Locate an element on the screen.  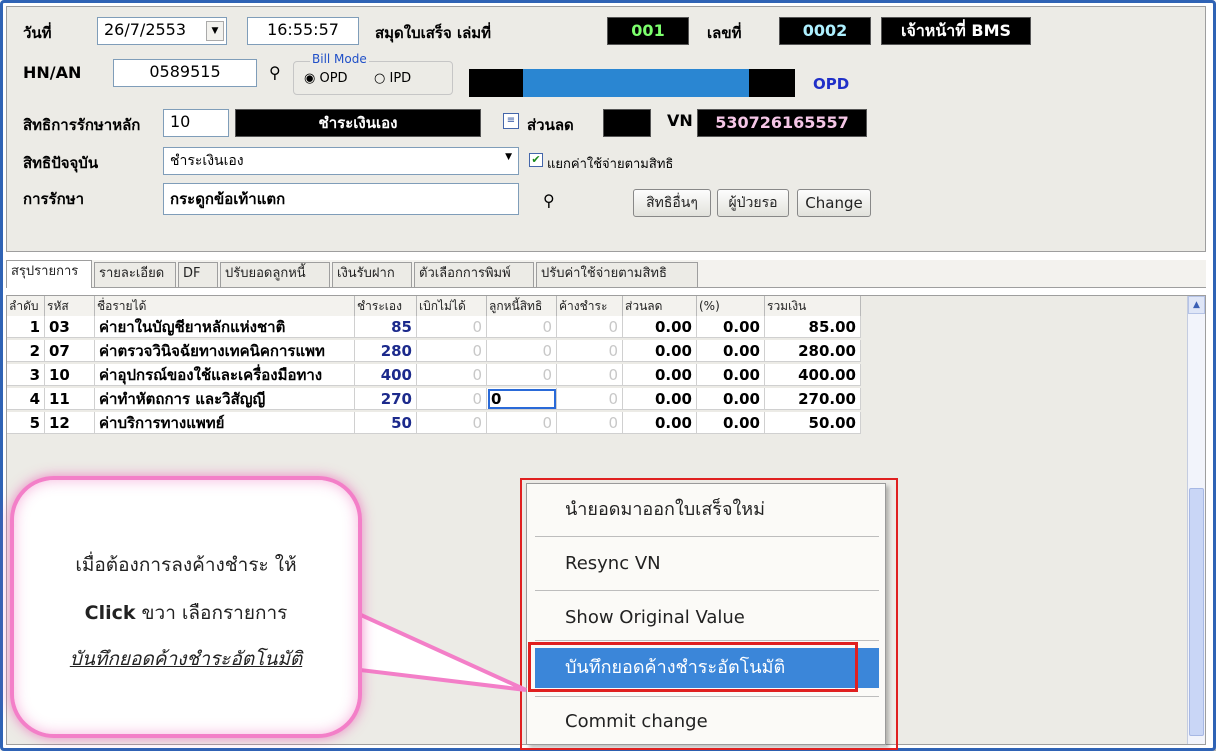
scroll-thumb is located at coordinates (1196, 612).